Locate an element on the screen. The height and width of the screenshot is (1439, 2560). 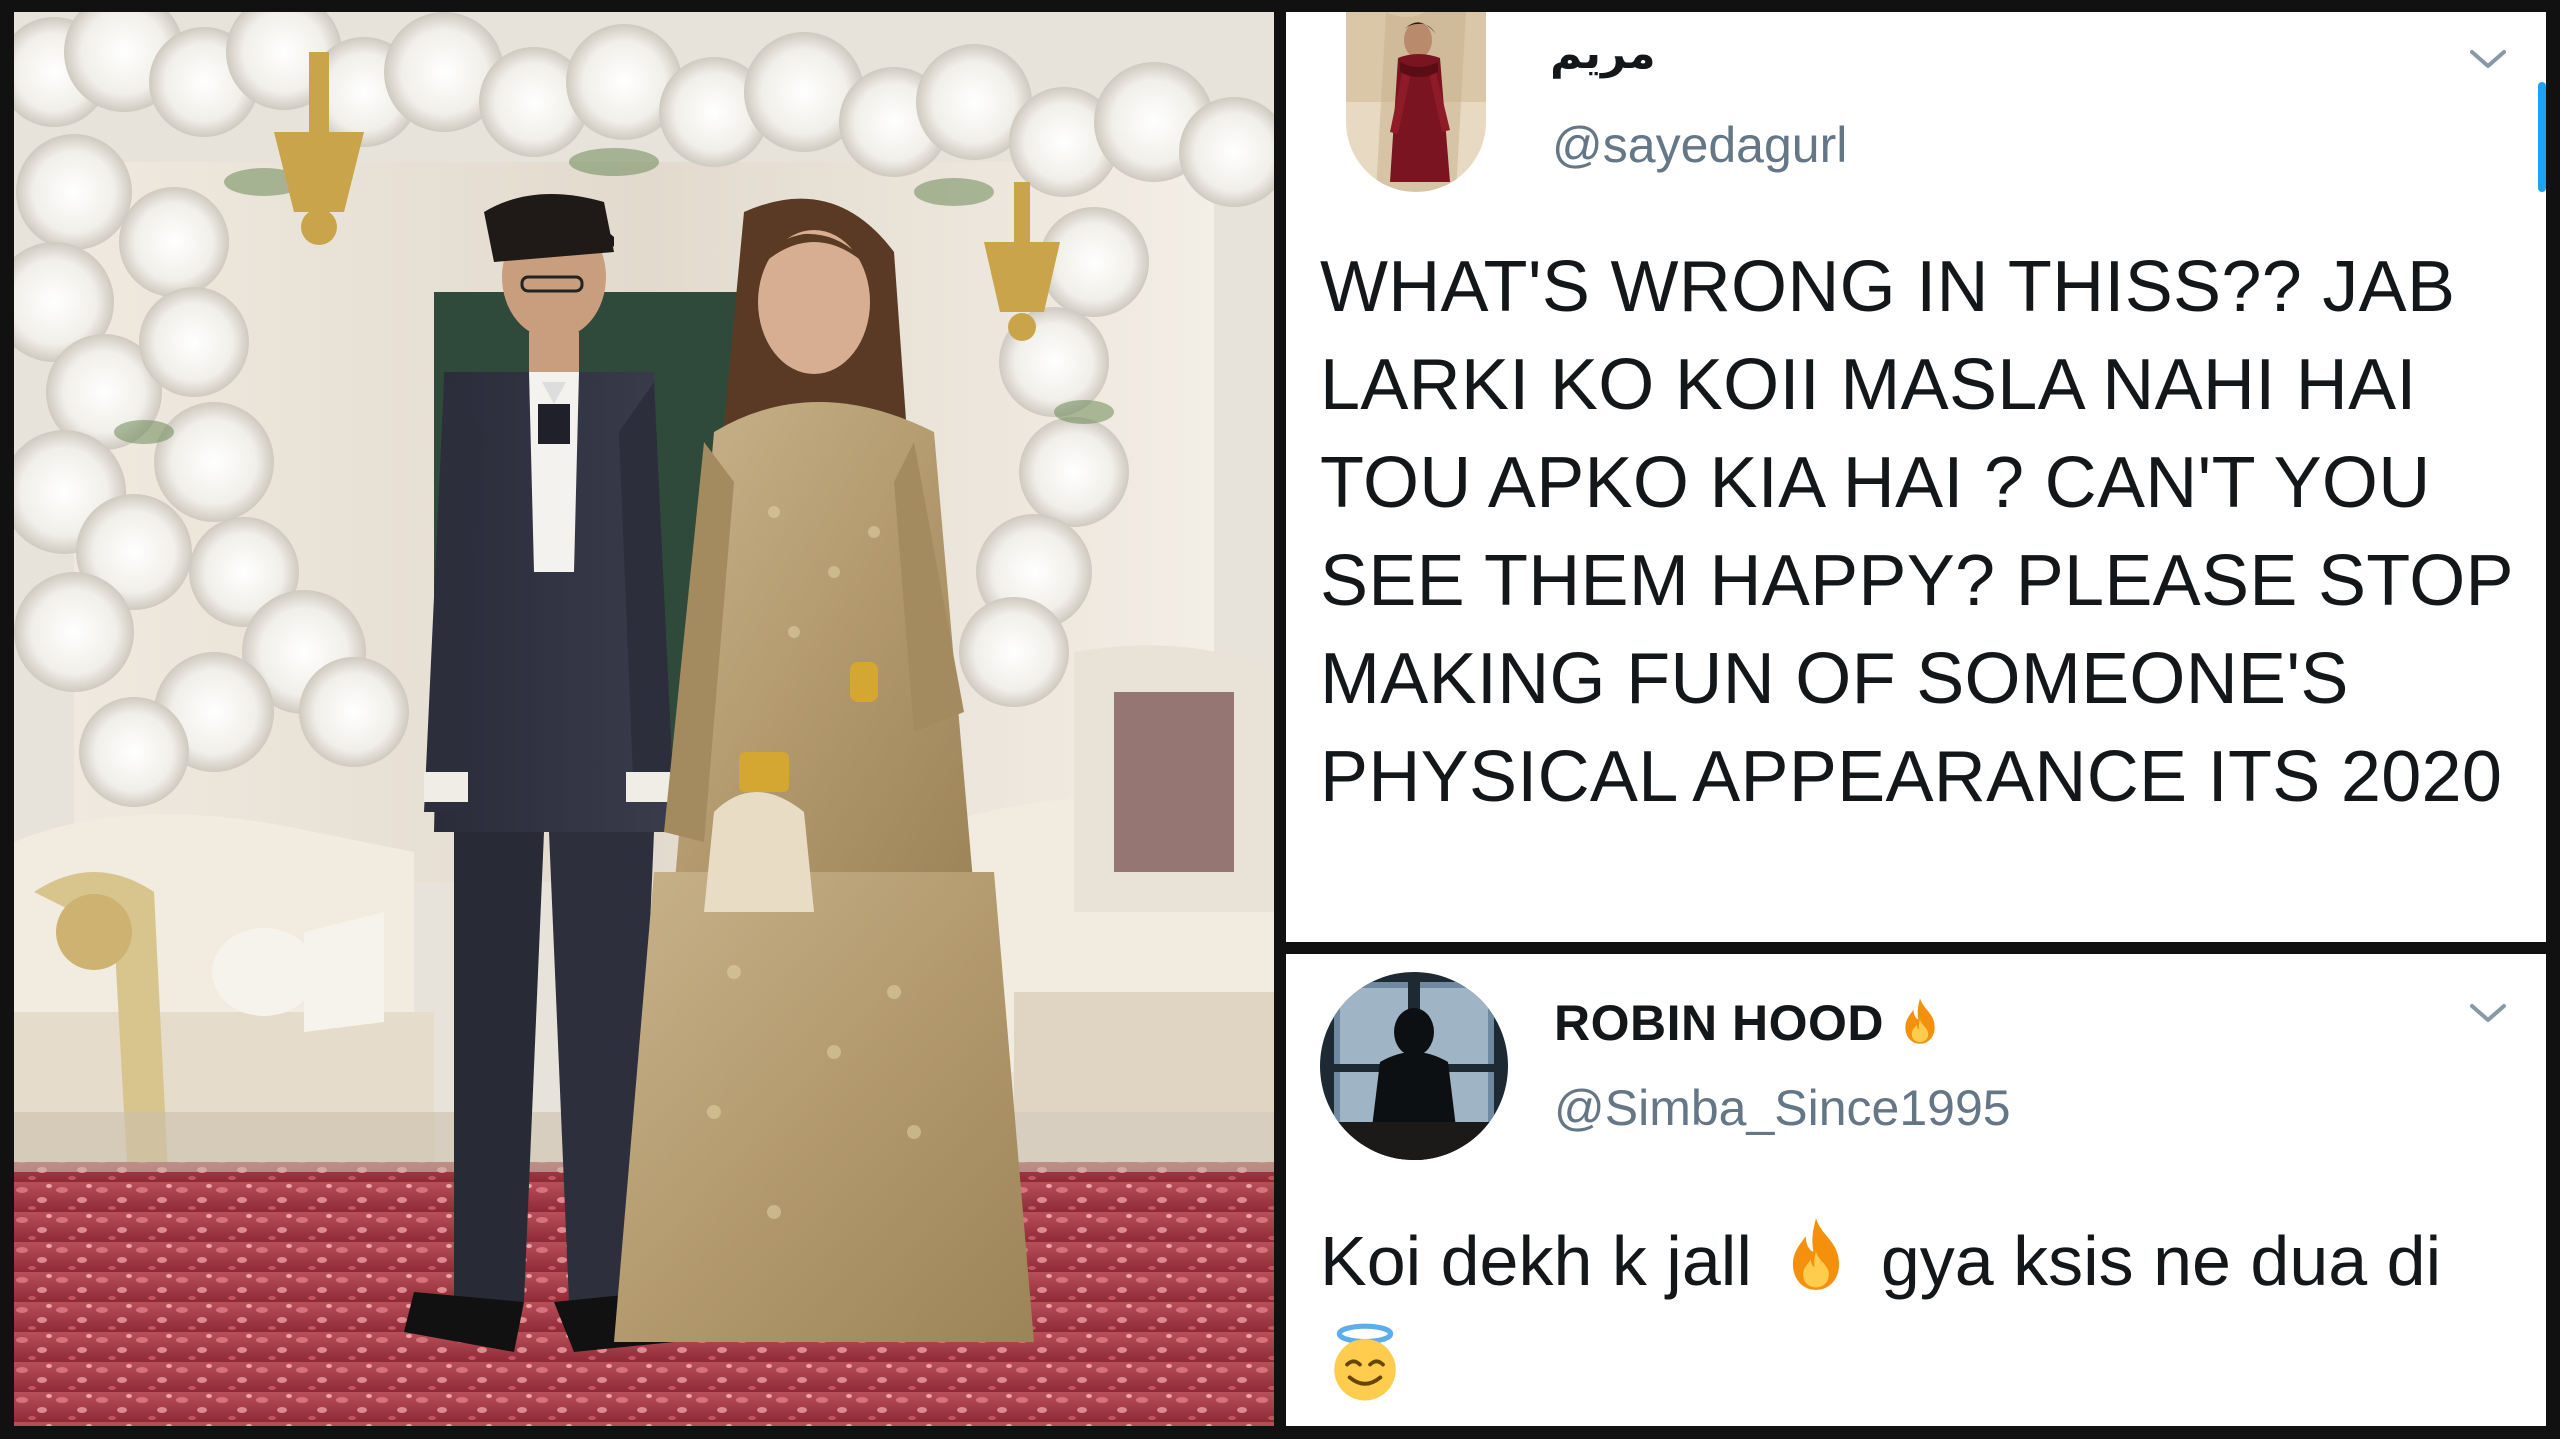
profile-photo-woman-icon is located at coordinates (1416, 102).